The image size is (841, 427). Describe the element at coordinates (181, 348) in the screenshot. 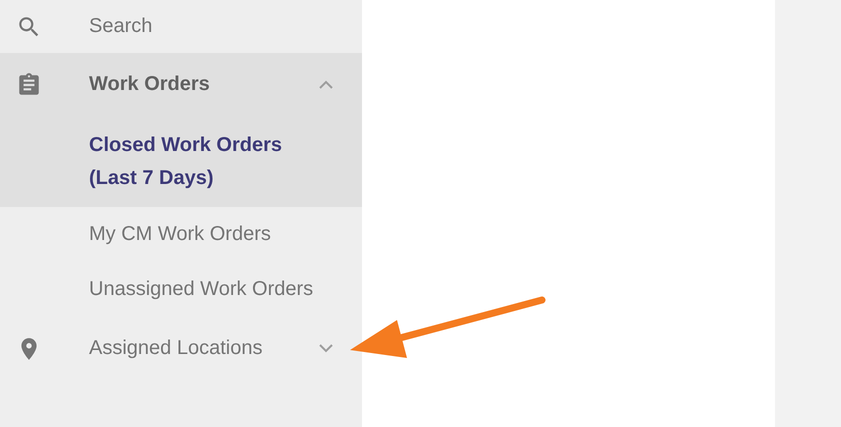

I see `nav-item: Assigned Locations` at that location.